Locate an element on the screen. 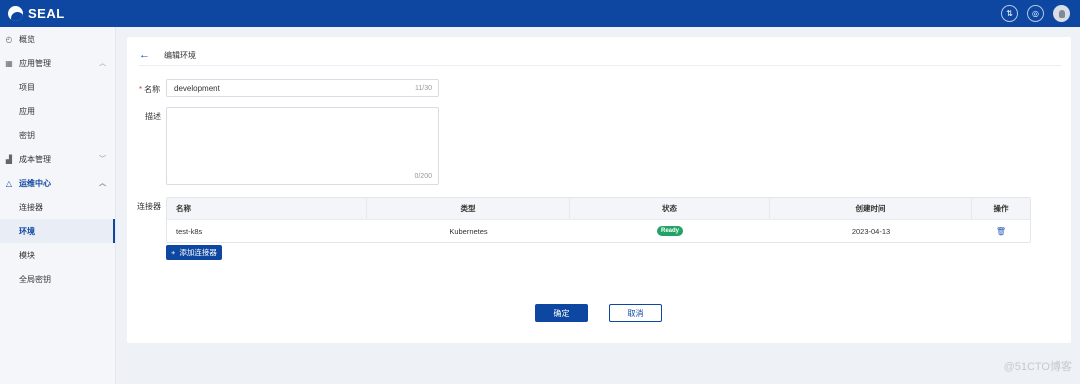 This screenshot has height=384, width=1080. page-title: 编辑环境 is located at coordinates (180, 55).